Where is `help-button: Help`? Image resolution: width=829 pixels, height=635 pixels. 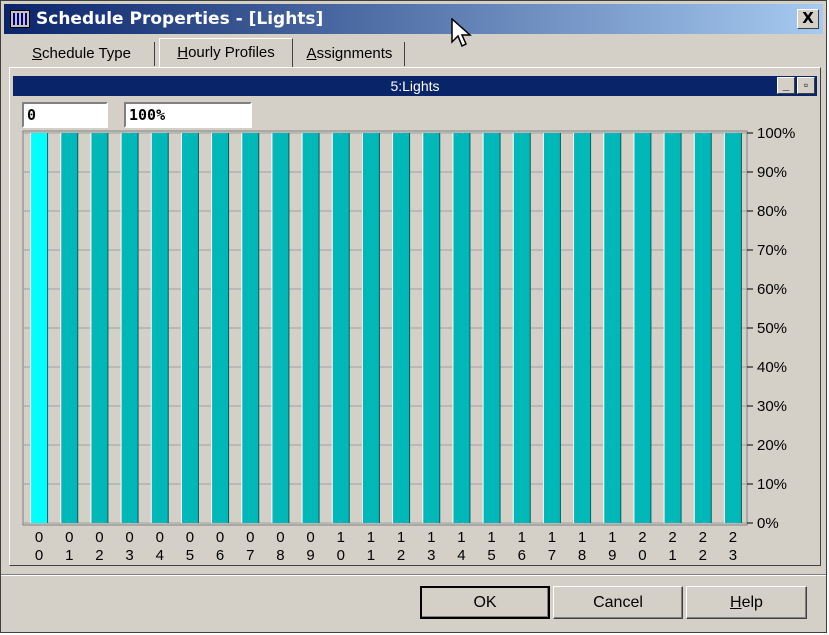
help-button: Help is located at coordinates (746, 602).